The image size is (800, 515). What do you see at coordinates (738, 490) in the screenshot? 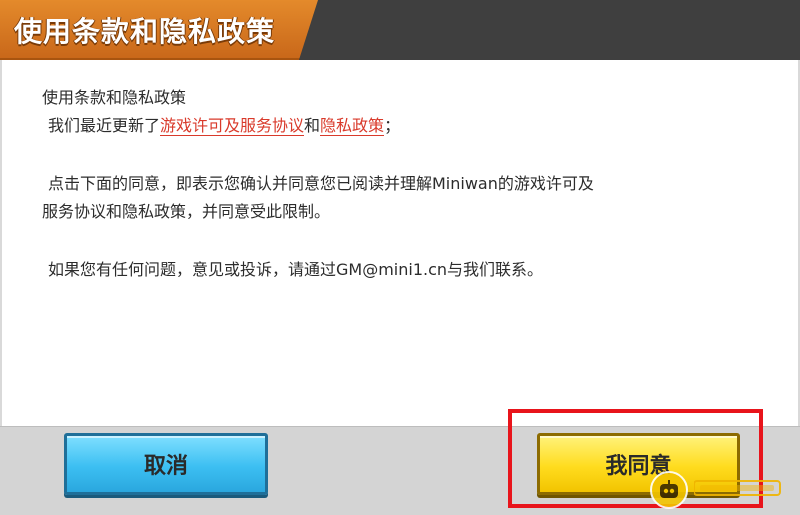
I see `watermark-mark` at bounding box center [738, 490].